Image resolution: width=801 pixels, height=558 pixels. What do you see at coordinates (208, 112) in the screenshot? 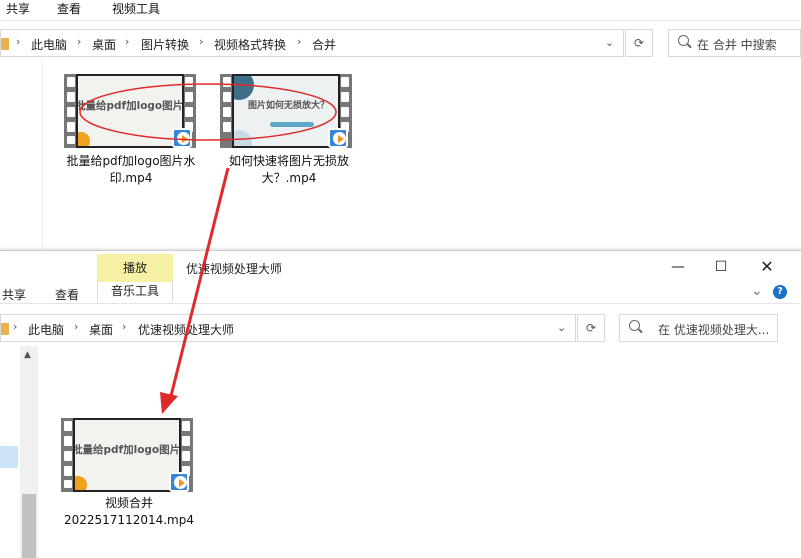
I see `annotation-ellipse` at bounding box center [208, 112].